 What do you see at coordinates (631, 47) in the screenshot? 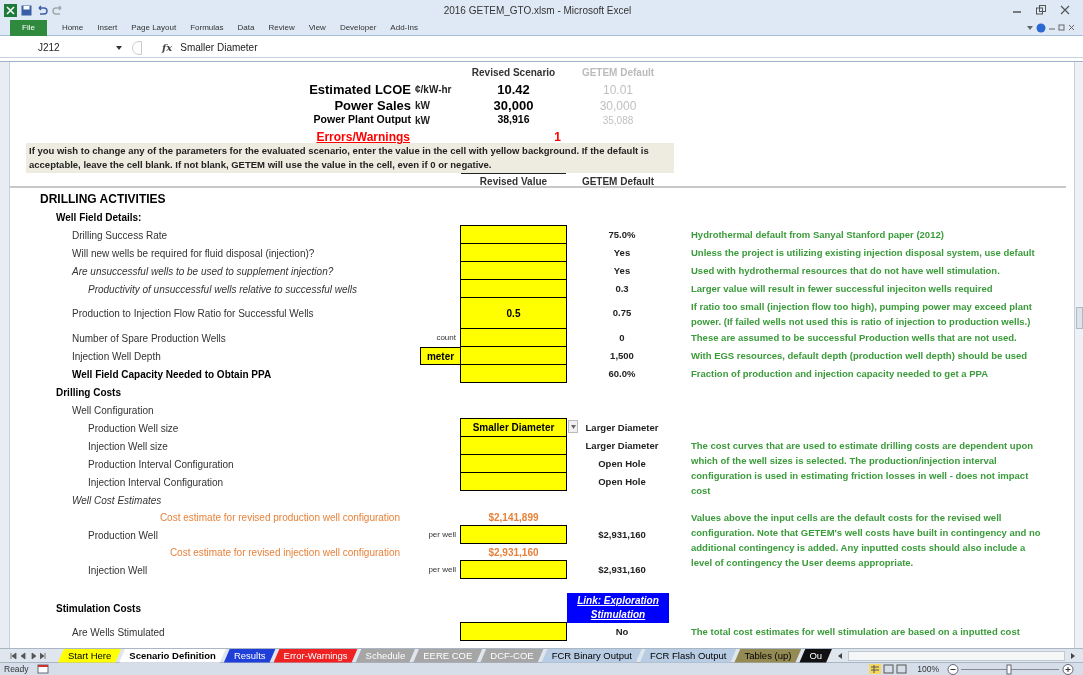
I see `formula-input: Smaller Diameter` at bounding box center [631, 47].